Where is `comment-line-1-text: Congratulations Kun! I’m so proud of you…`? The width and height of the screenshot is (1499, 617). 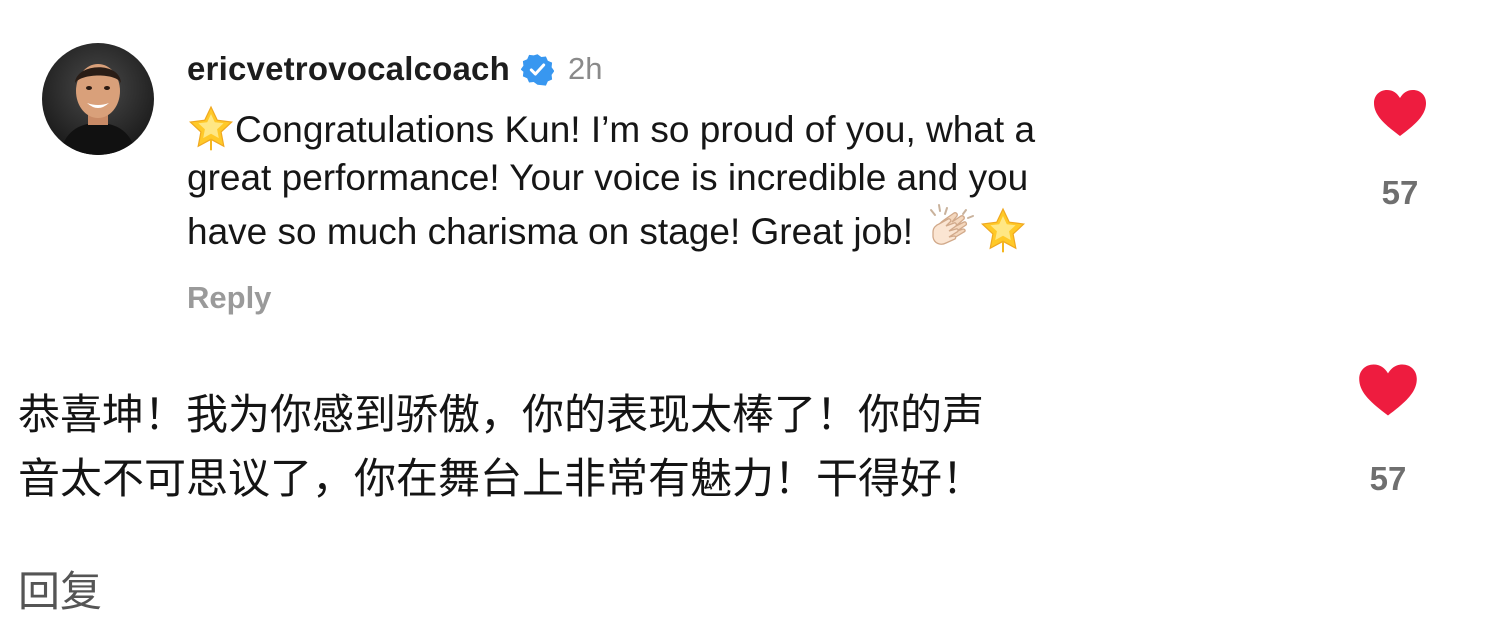
comment-line-1-text: Congratulations Kun! I’m so proud of you… is located at coordinates (635, 129).